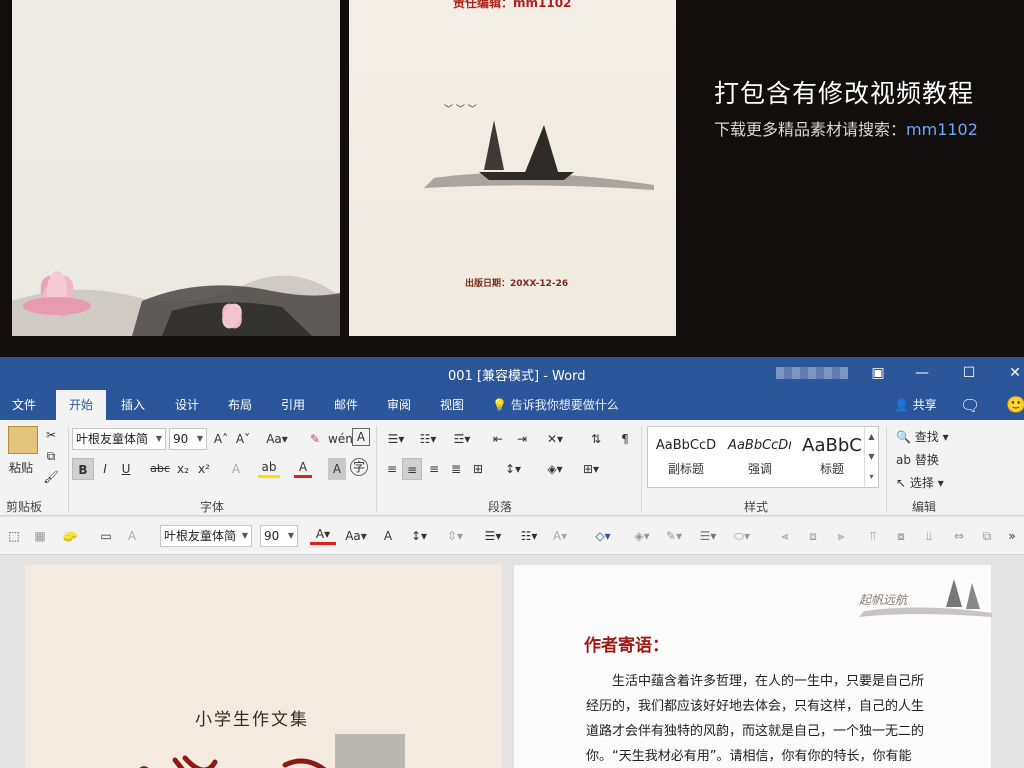 The width and height of the screenshot is (1024, 768). I want to click on numbering-icon: ☷▾, so click(428, 439).